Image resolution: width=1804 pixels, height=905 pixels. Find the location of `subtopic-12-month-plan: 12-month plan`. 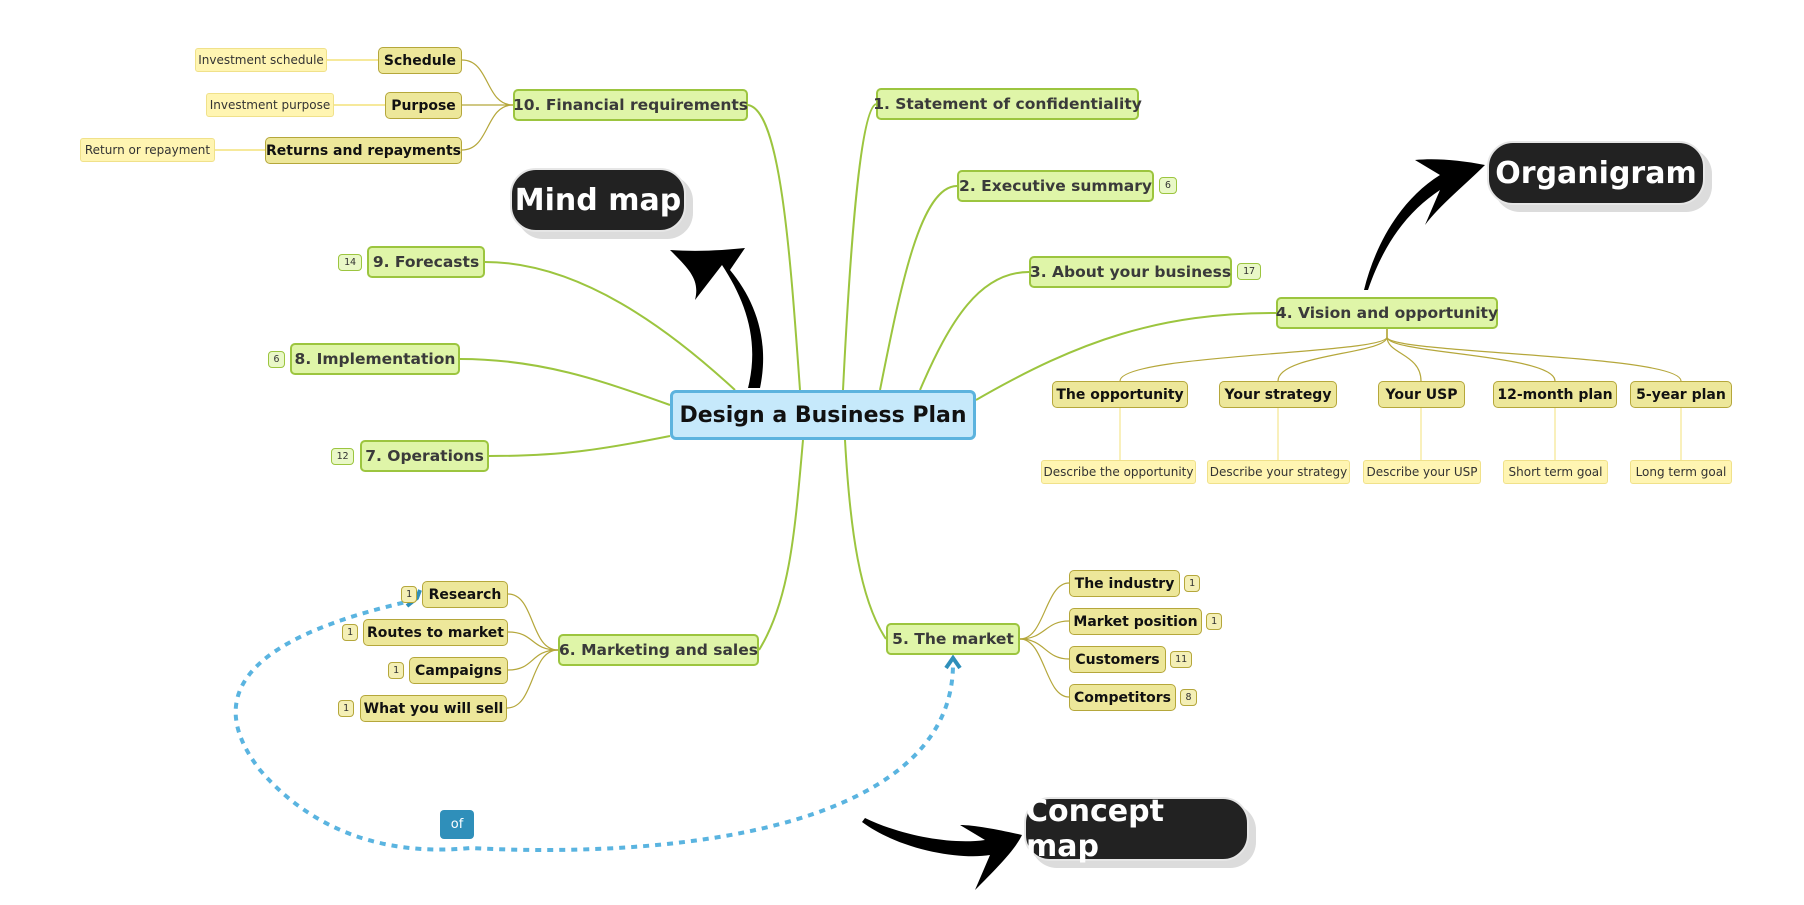

subtopic-12-month-plan: 12-month plan is located at coordinates (1555, 394).